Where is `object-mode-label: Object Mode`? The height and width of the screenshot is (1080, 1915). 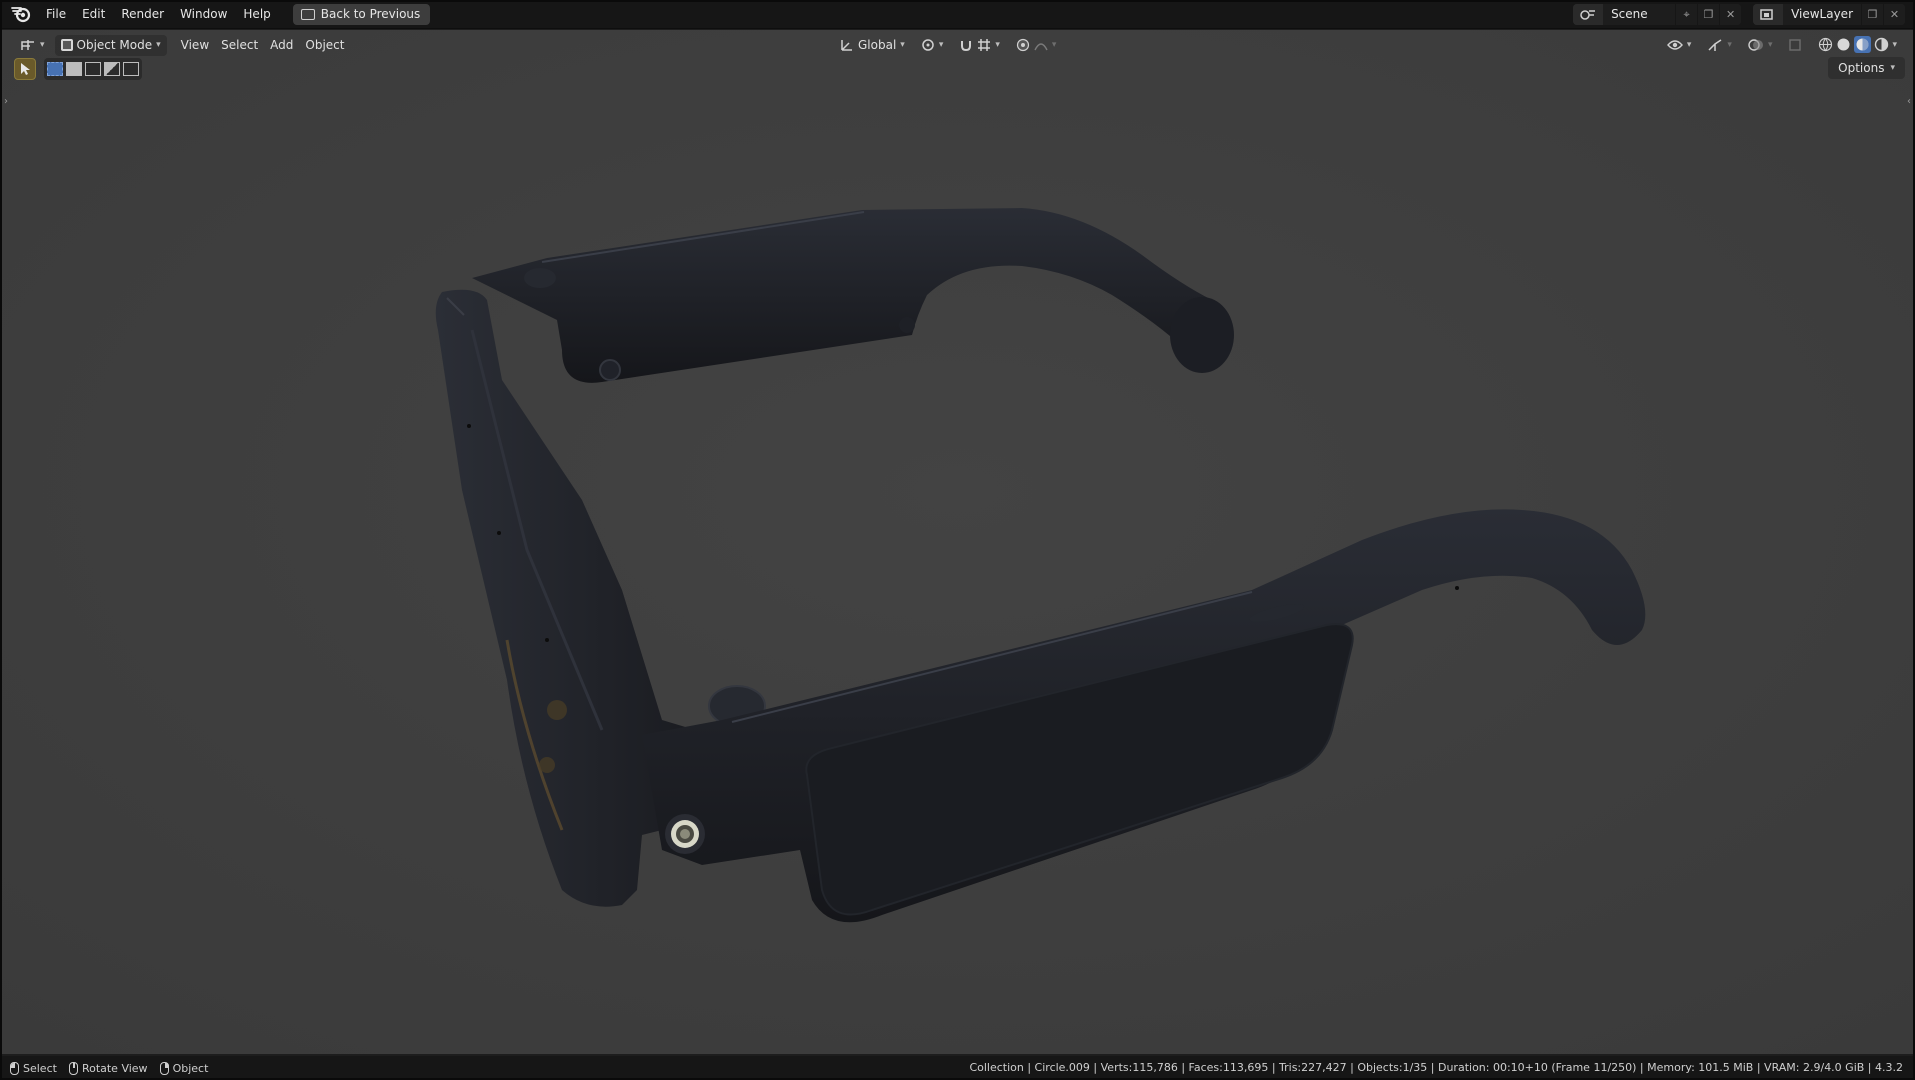
object-mode-label: Object Mode is located at coordinates (114, 45).